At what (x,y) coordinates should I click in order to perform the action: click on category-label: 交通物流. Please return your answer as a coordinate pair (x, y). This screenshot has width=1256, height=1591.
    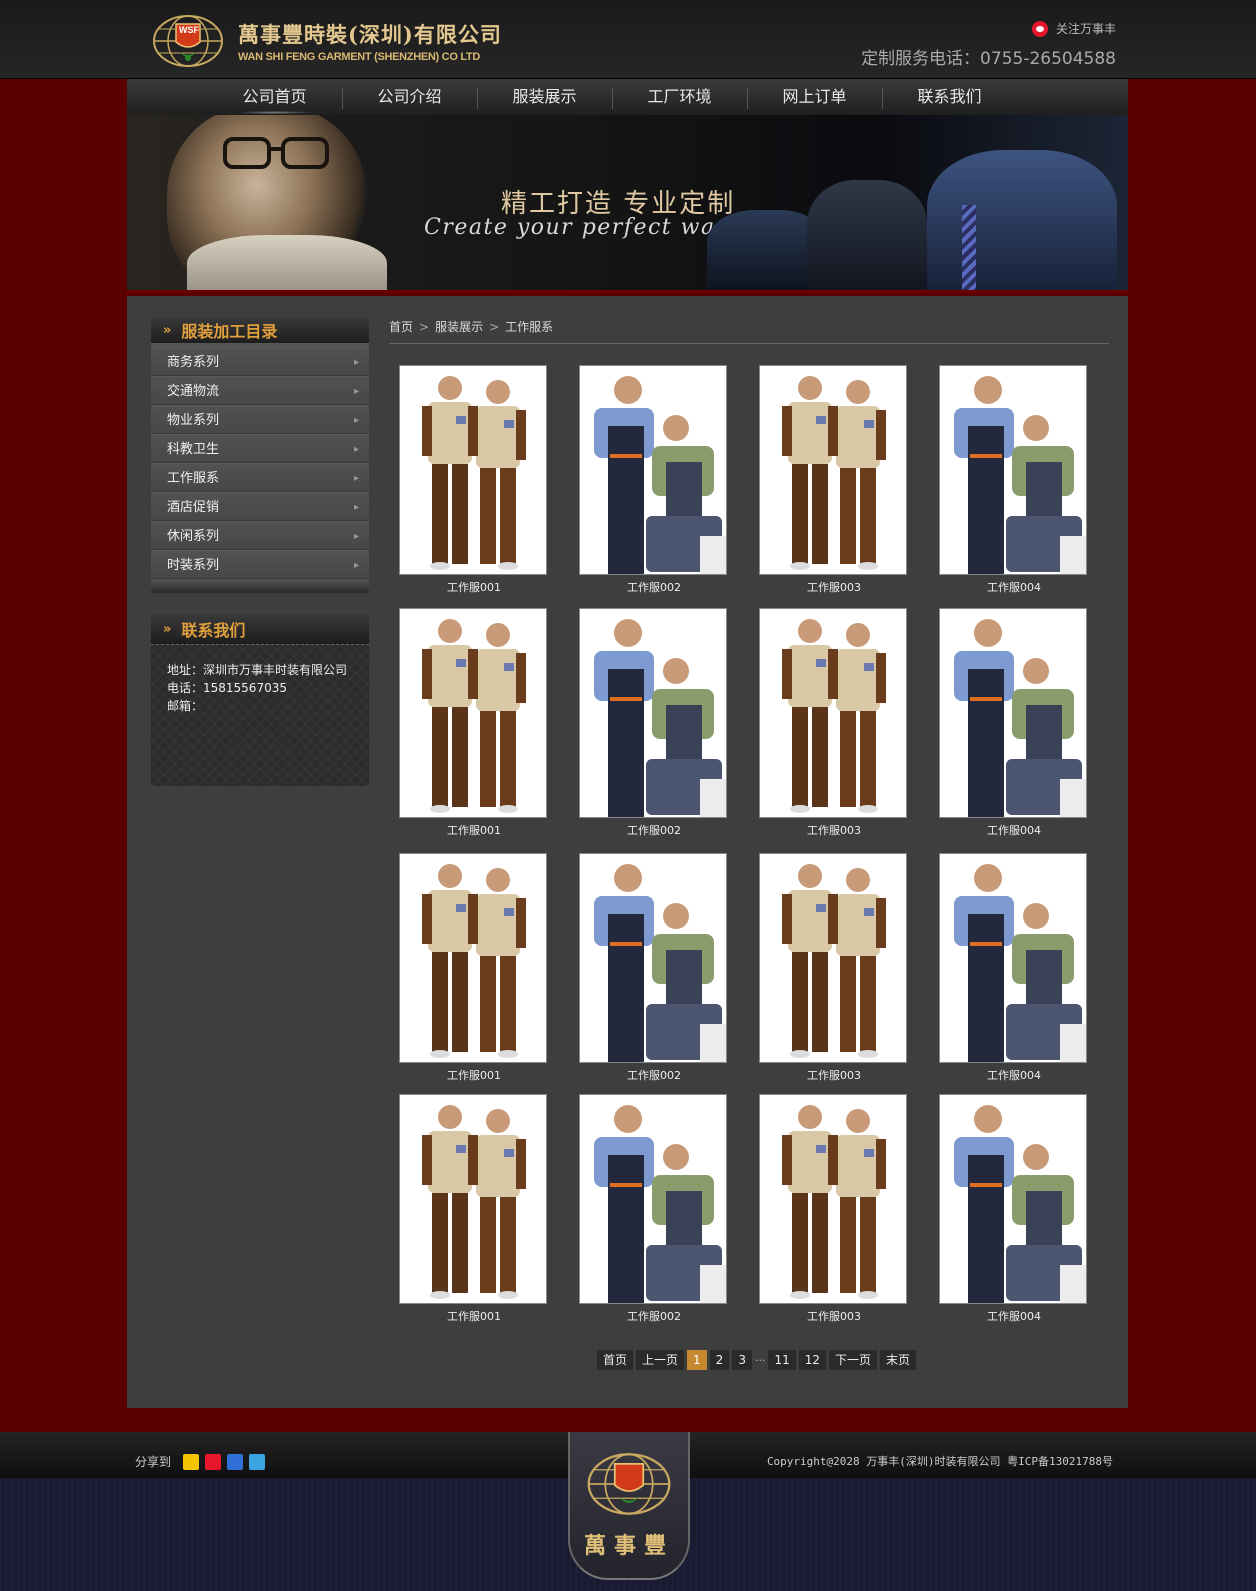
    Looking at the image, I should click on (193, 391).